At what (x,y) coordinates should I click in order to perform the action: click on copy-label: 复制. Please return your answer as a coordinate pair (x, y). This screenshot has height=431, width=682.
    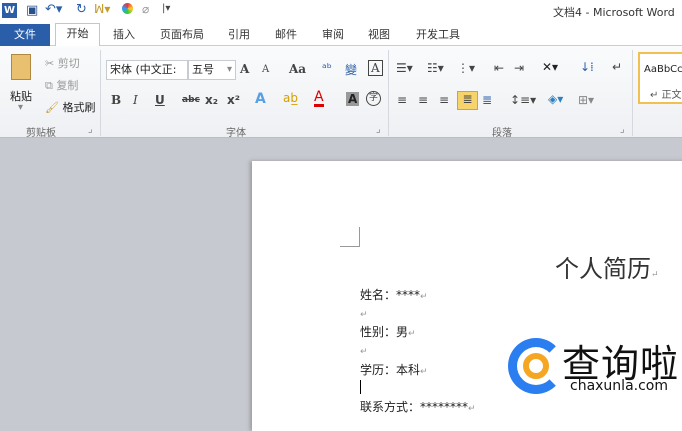
    Looking at the image, I should click on (67, 85).